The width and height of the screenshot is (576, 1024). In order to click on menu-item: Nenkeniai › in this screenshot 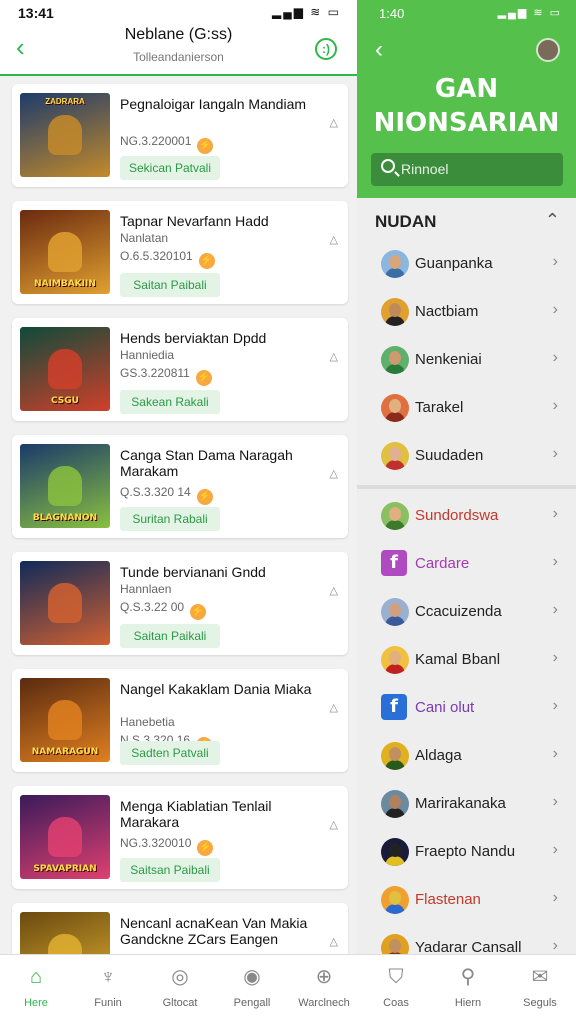, I will do `click(466, 360)`.